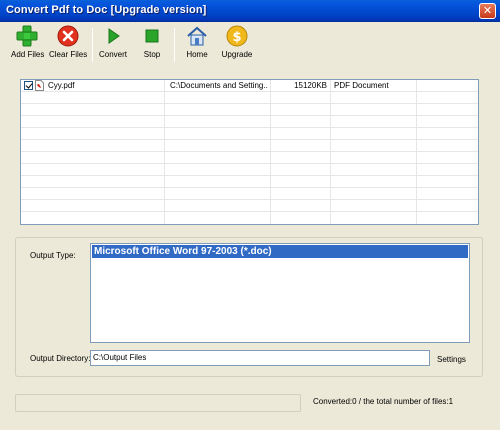  I want to click on settings-button: Settings, so click(451, 359).